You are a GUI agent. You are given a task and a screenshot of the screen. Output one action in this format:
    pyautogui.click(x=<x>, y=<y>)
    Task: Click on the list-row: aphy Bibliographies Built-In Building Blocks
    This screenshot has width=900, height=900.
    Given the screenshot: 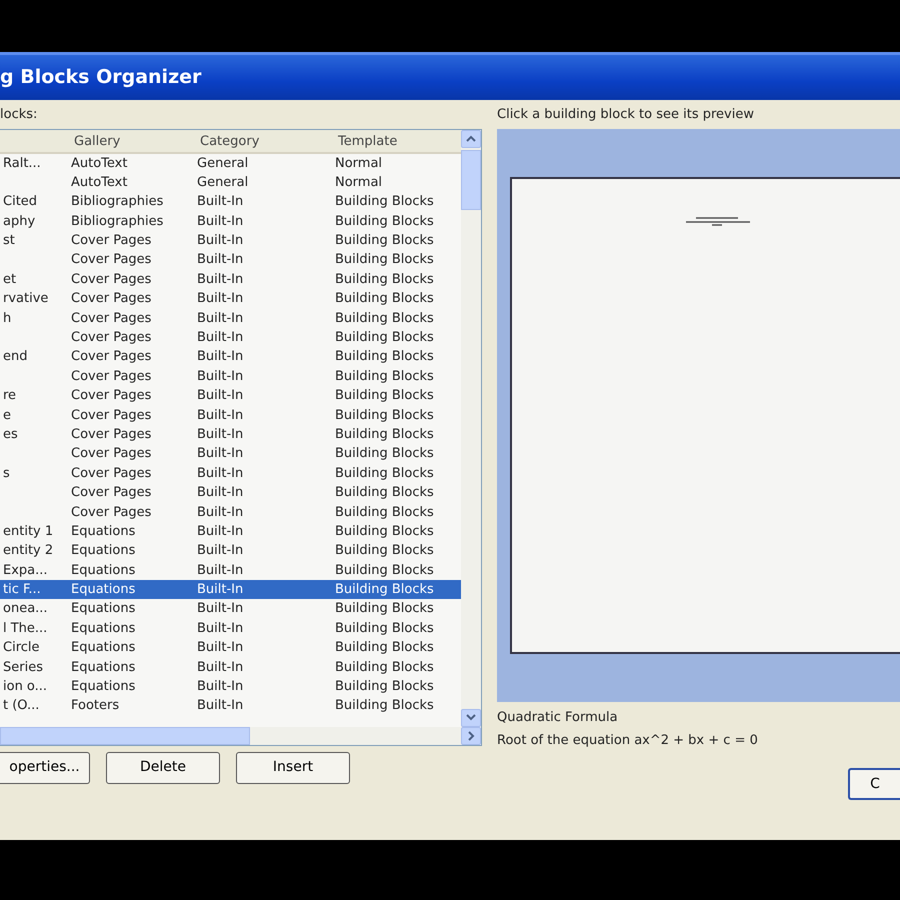 What is the action you would take?
    pyautogui.click(x=230, y=222)
    